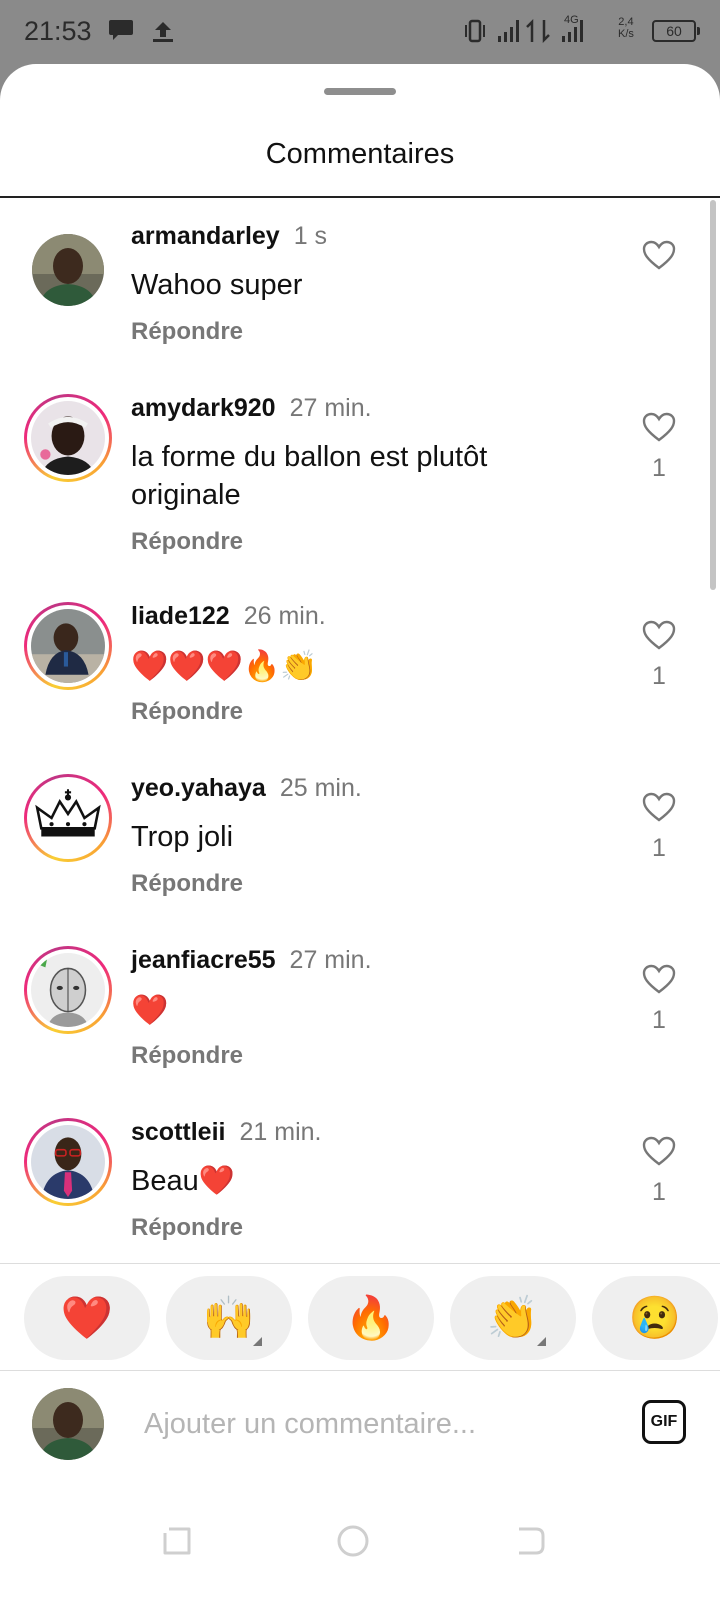  What do you see at coordinates (360, 197) in the screenshot?
I see `title-divider` at bounding box center [360, 197].